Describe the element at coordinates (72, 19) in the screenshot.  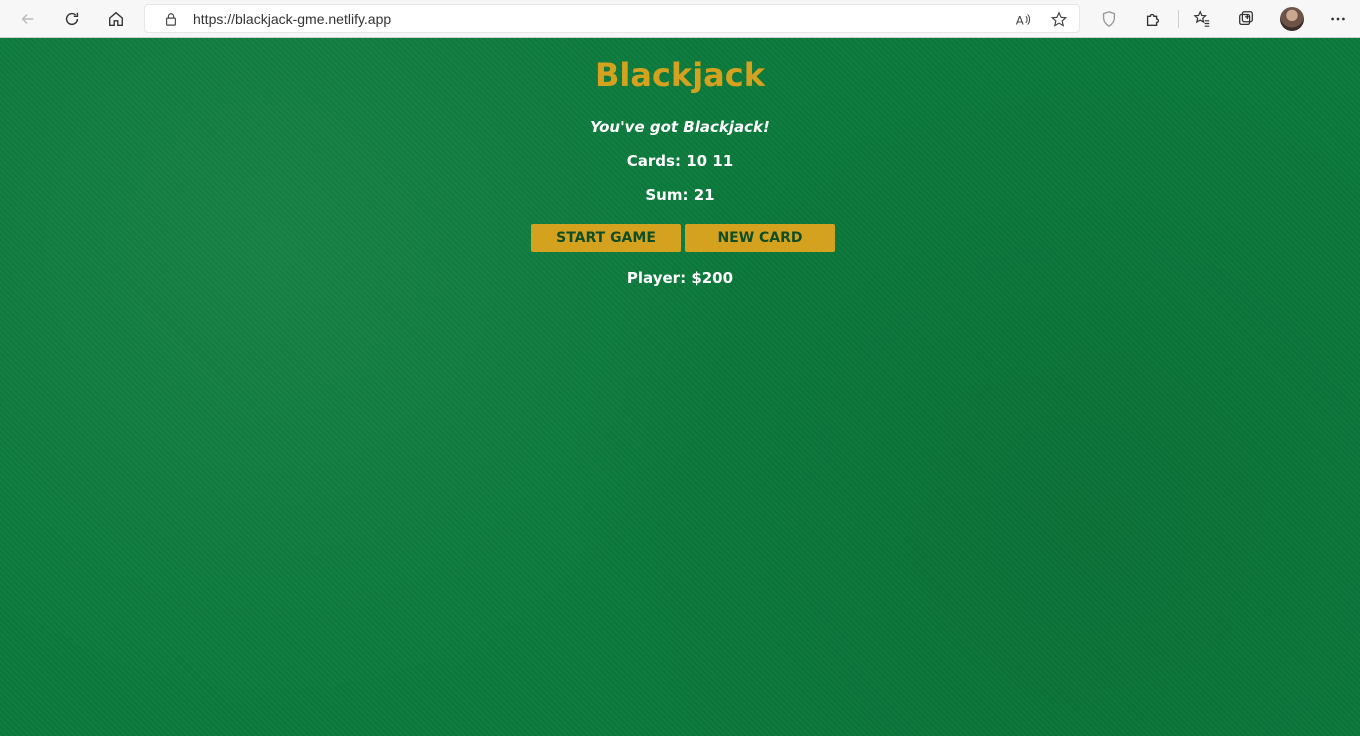
I see `refresh-icon` at that location.